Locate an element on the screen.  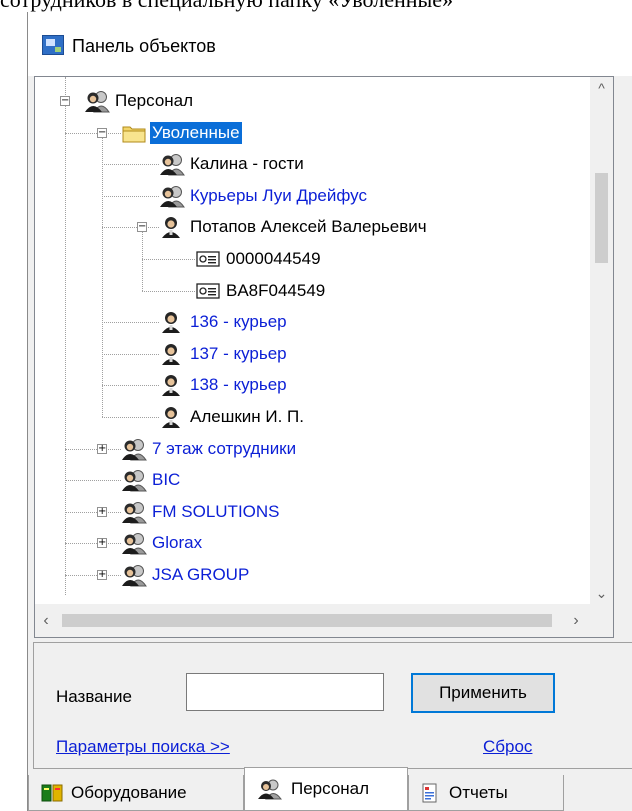
folder-icon is located at coordinates (134, 134).